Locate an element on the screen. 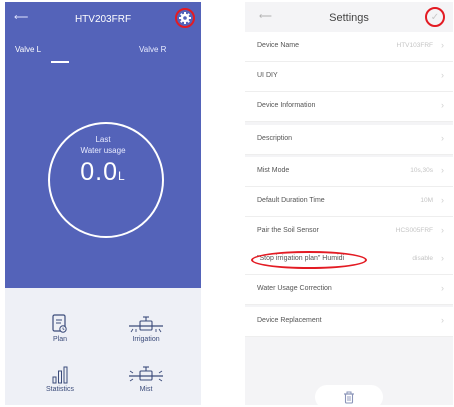 The image size is (454, 407). confirm-button: ✓ is located at coordinates (435, 17).